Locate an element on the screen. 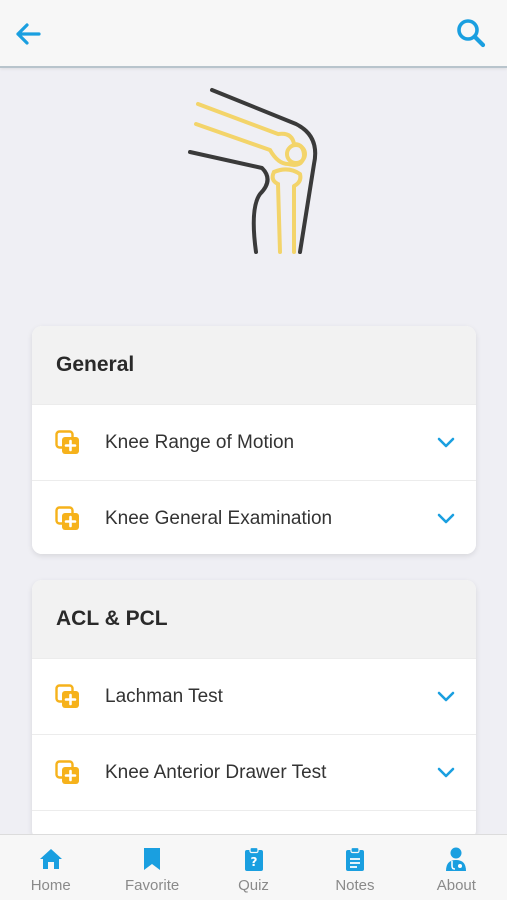 This screenshot has height=900, width=507. quiz-clipboard-icon: ? is located at coordinates (253, 858).